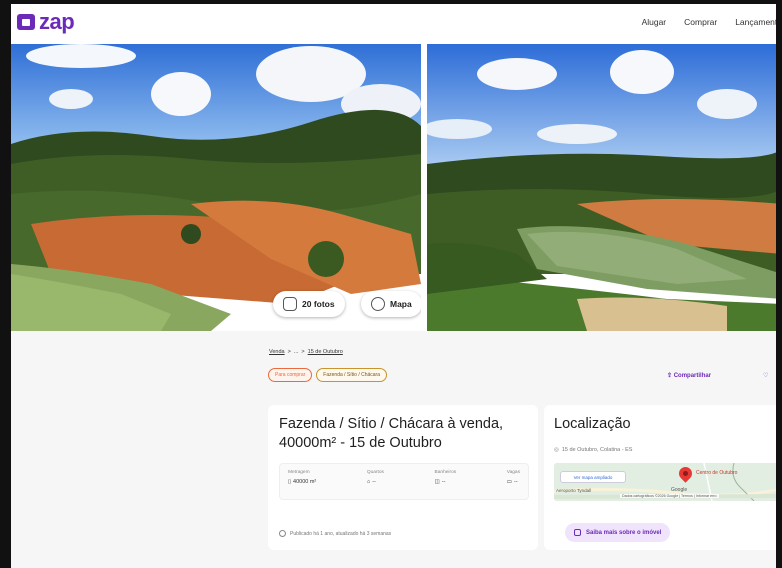 This screenshot has width=782, height=568. I want to click on map-area-label: Aeroporto Tyndall, so click(574, 490).